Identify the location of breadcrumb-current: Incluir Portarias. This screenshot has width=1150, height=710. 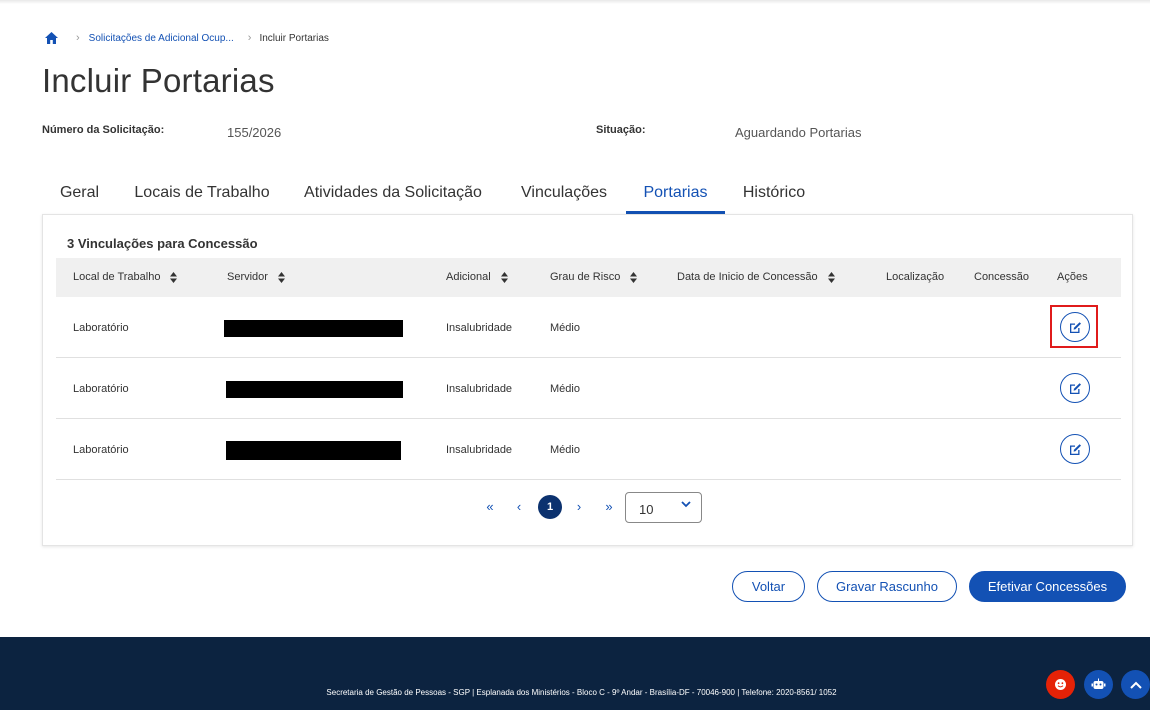
(294, 38).